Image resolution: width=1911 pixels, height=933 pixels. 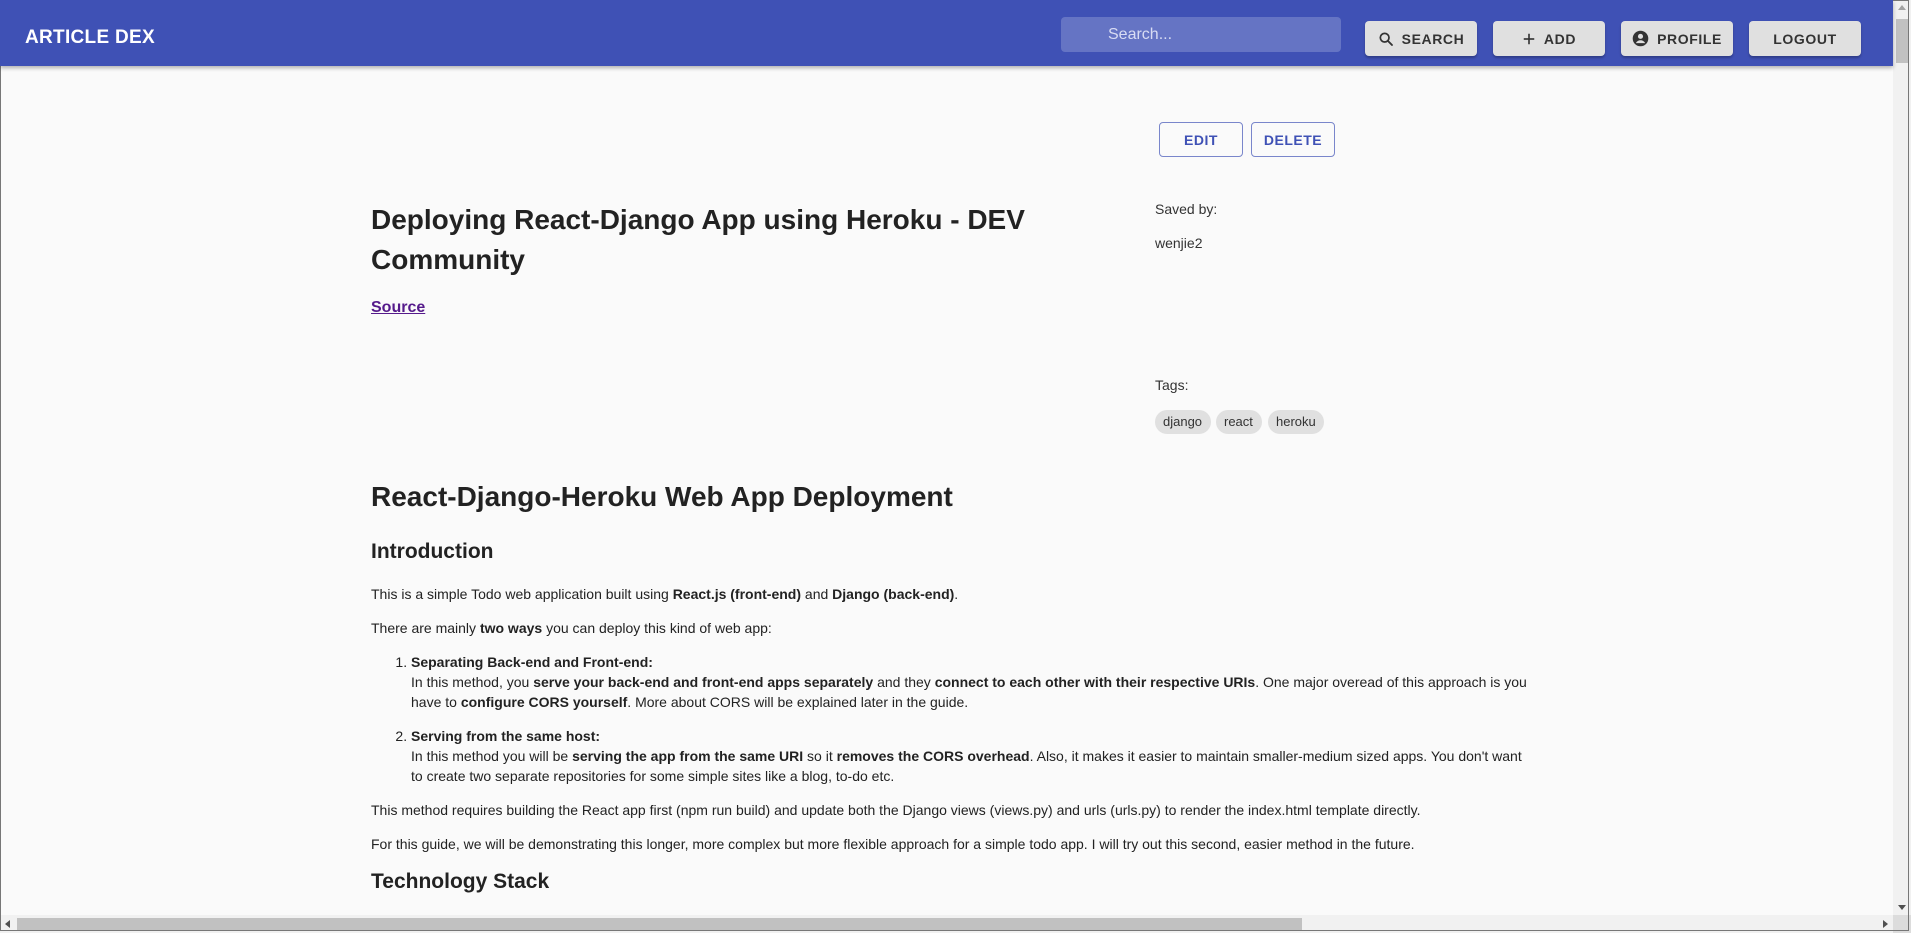 What do you see at coordinates (1296, 422) in the screenshot?
I see `tag-chip: heroku` at bounding box center [1296, 422].